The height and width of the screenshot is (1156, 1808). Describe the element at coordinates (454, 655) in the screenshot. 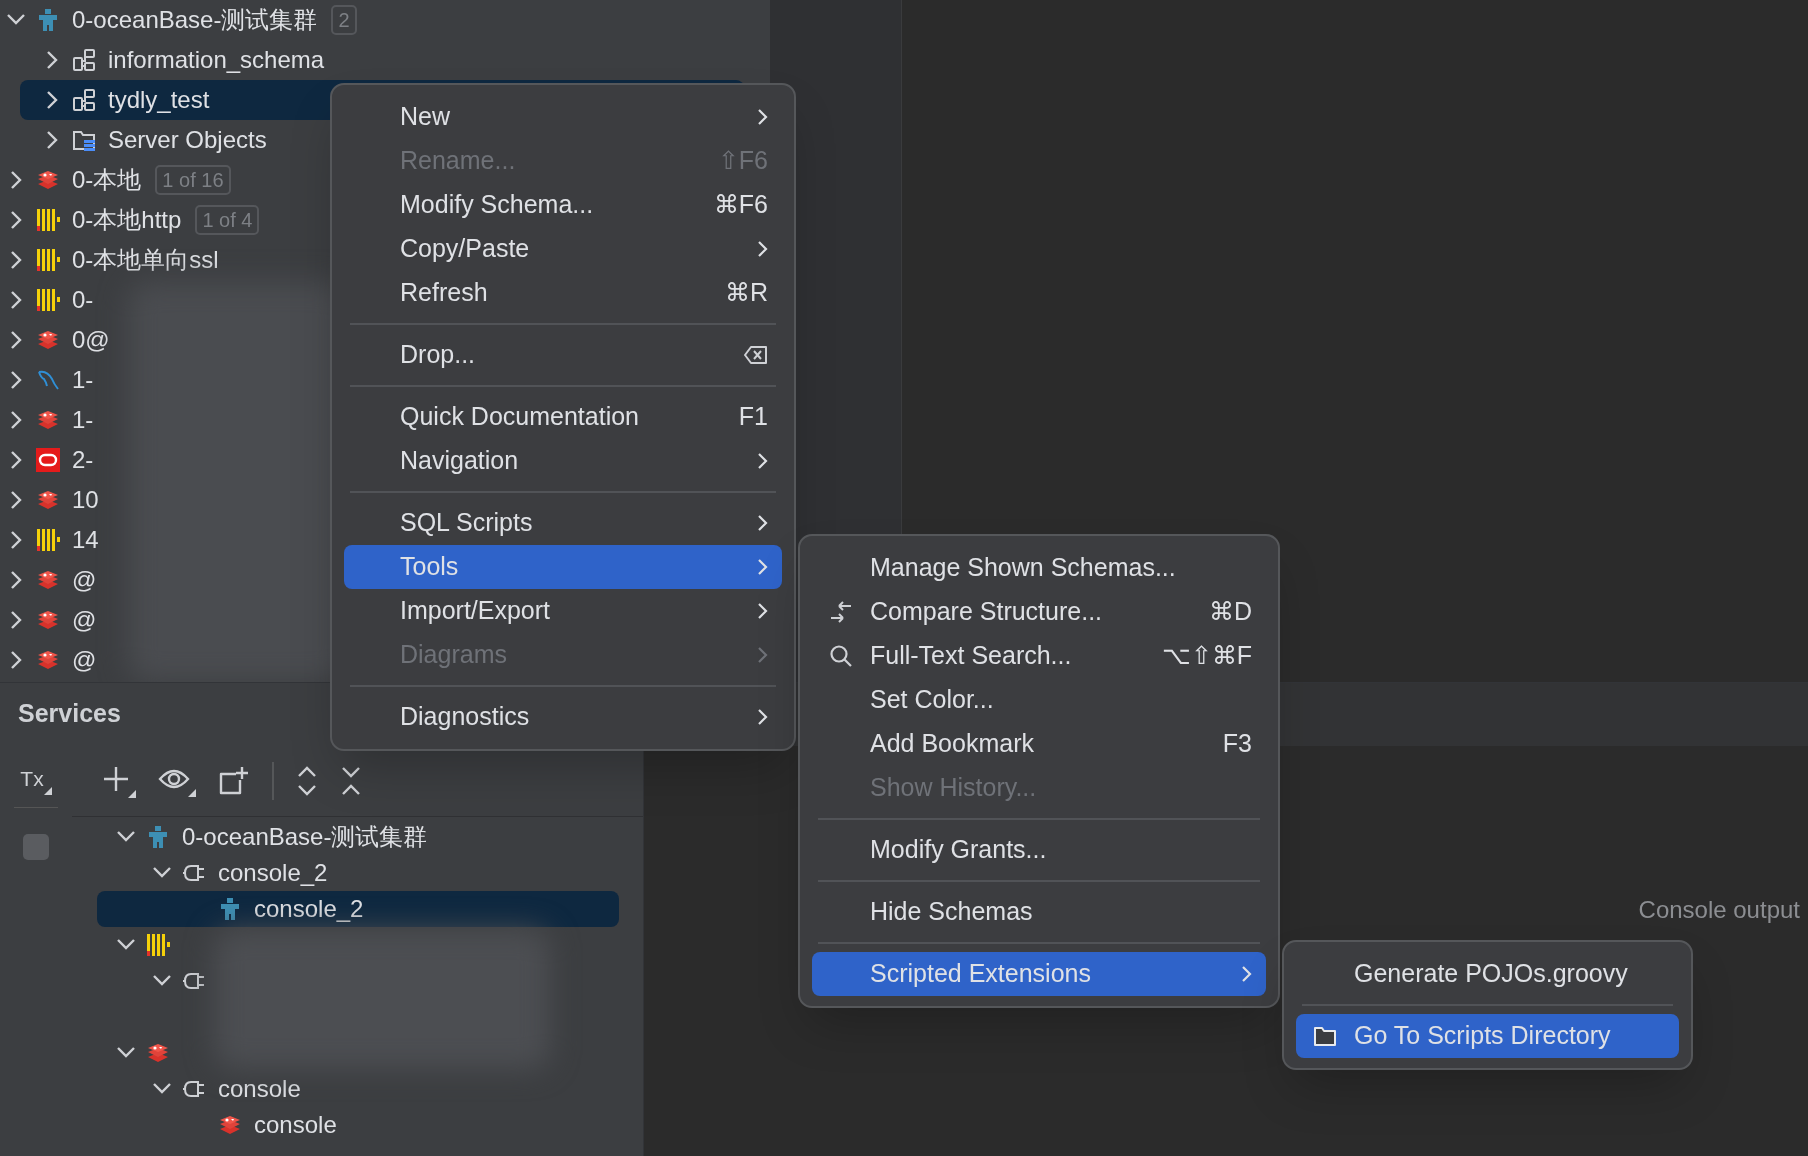

I see `menu-label: Diagrams` at that location.